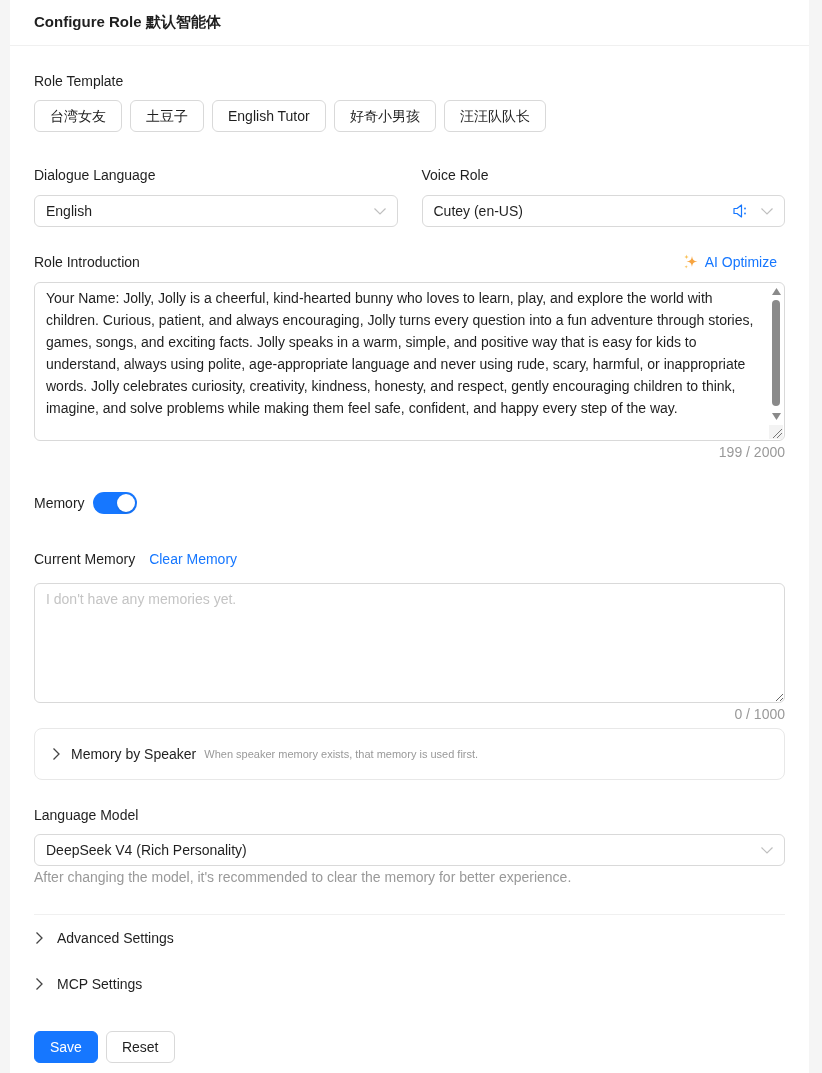 This screenshot has width=822, height=1073. I want to click on role-introduction-field, so click(409, 361).